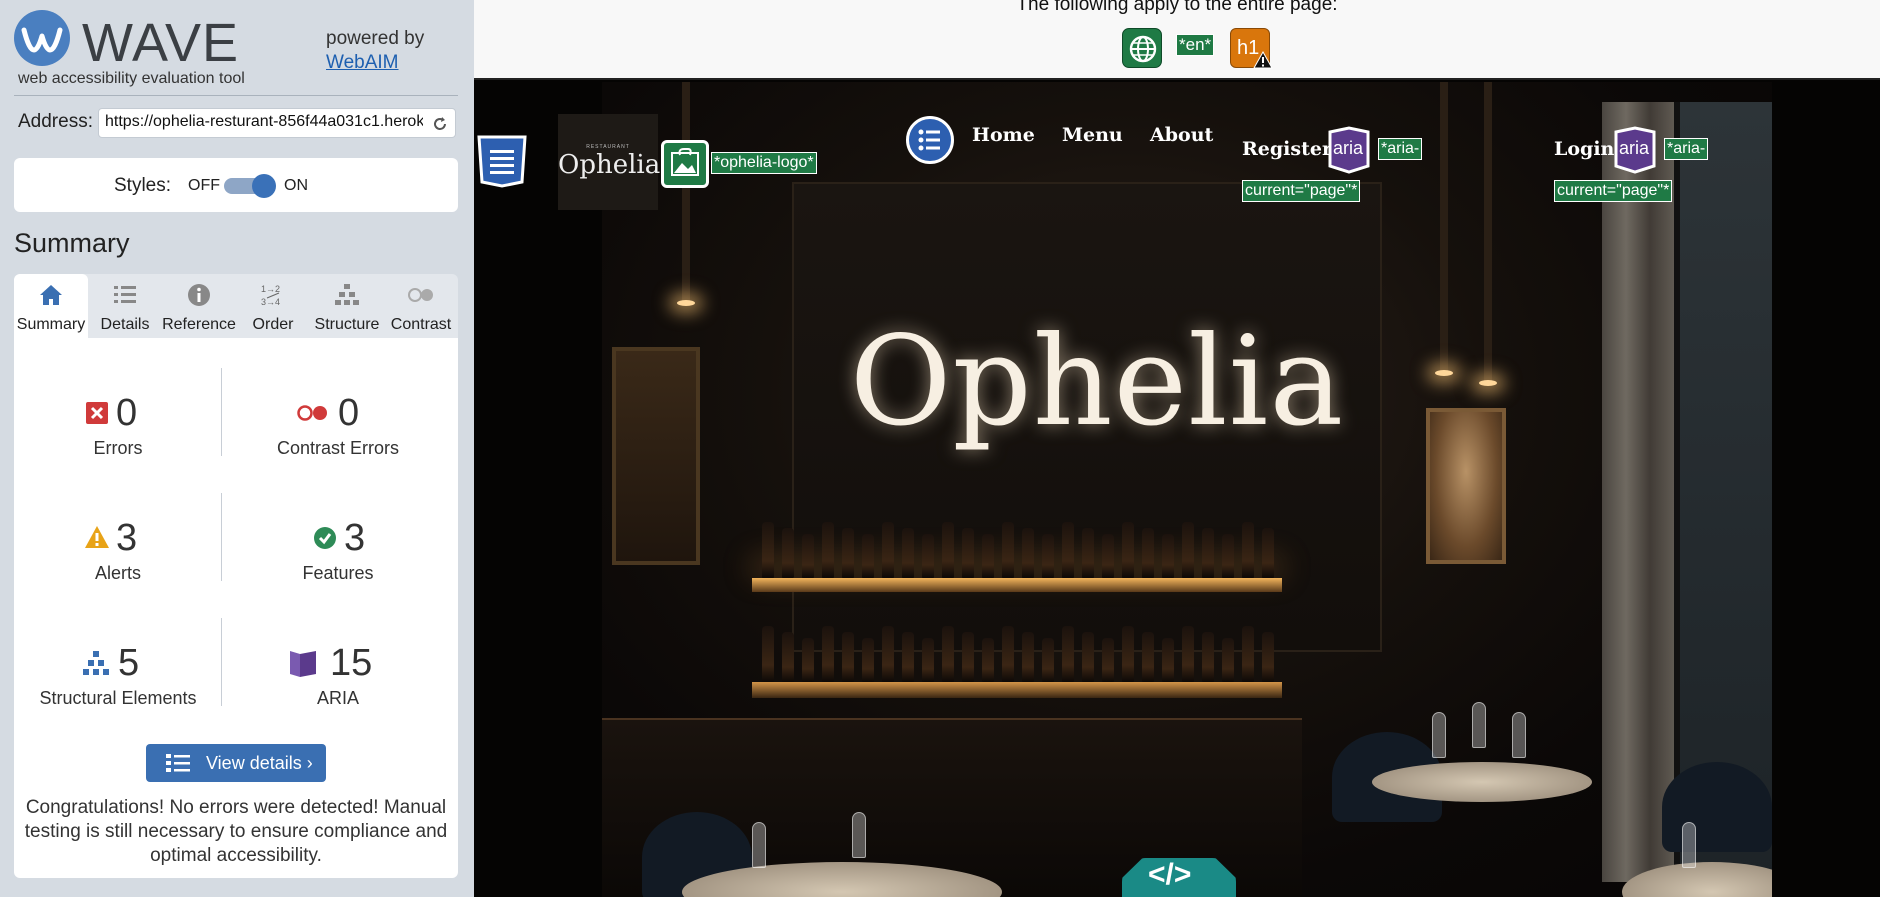 The width and height of the screenshot is (1880, 897). What do you see at coordinates (118, 523) in the screenshot?
I see `stat-alerts: 3 Alerts` at bounding box center [118, 523].